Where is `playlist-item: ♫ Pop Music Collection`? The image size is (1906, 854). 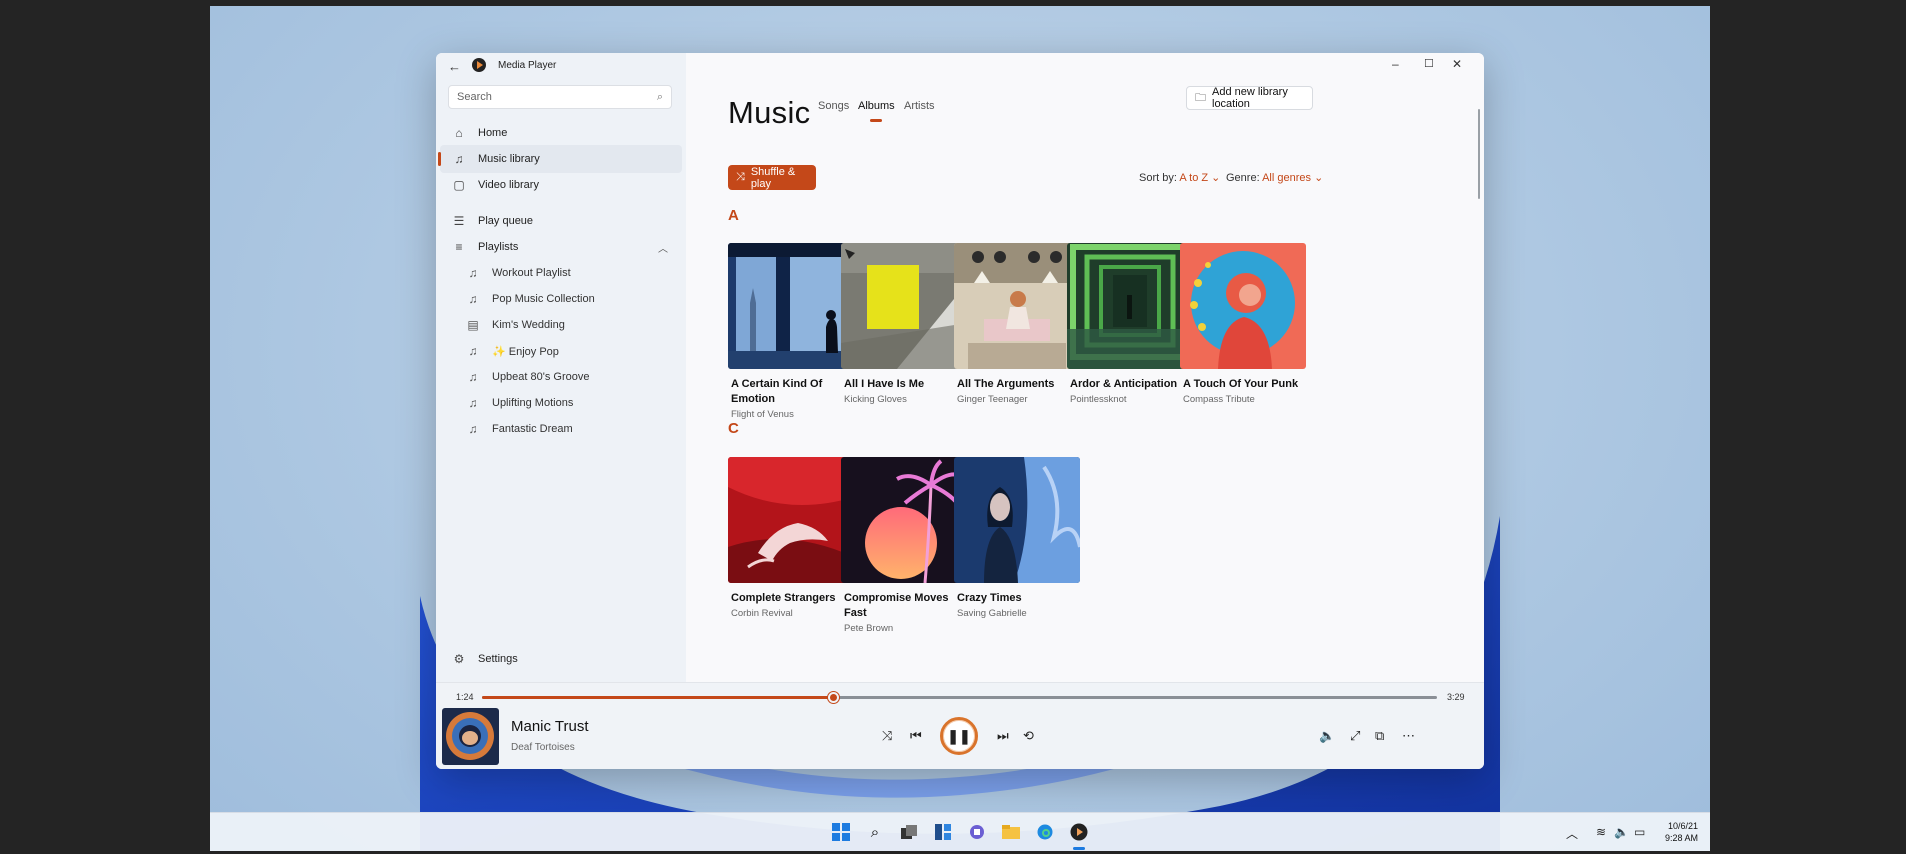
playlist-item: ♫ Pop Music Collection is located at coordinates (571, 299).